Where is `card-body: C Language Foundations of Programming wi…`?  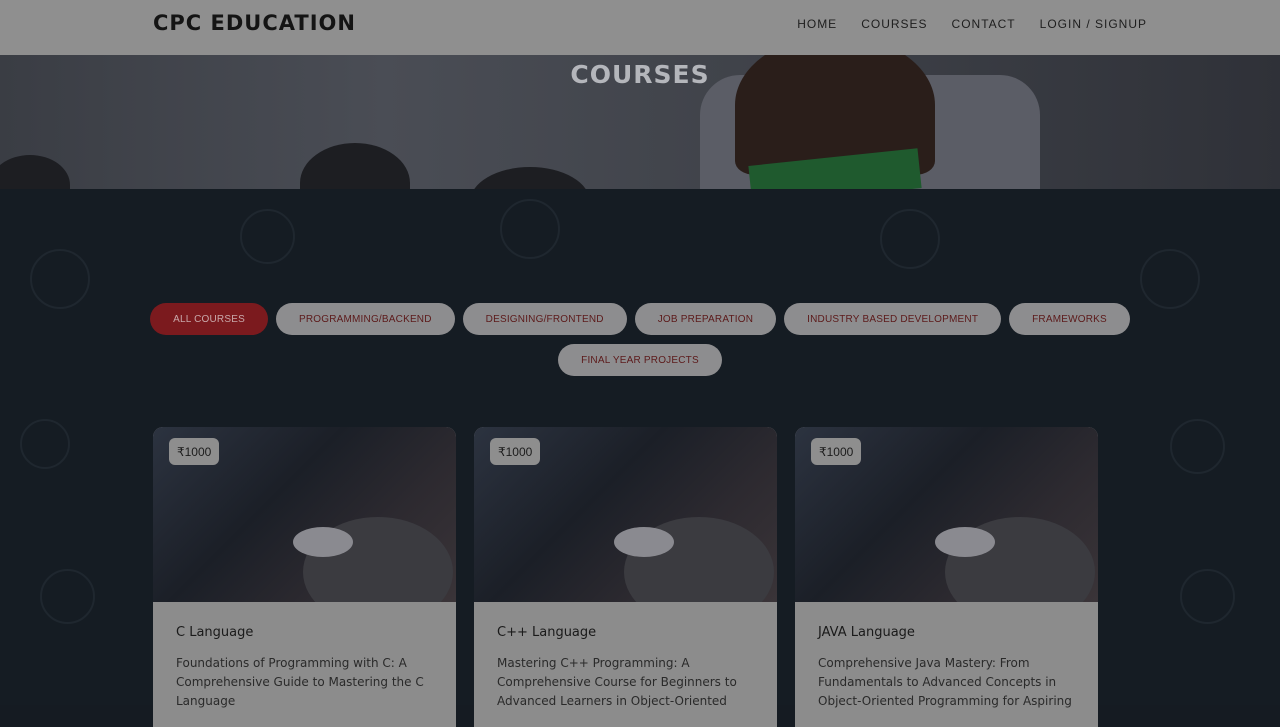
card-body: C Language Foundations of Programming wi… is located at coordinates (304, 656).